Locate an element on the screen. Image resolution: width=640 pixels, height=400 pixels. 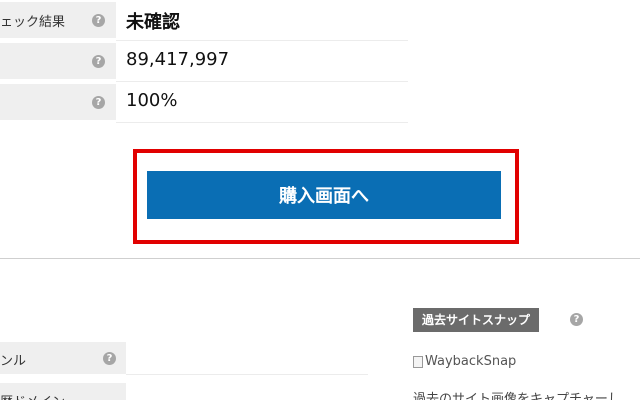
snapshot-description: 過去のサイト画像をキャプチャーし is located at coordinates (517, 396).